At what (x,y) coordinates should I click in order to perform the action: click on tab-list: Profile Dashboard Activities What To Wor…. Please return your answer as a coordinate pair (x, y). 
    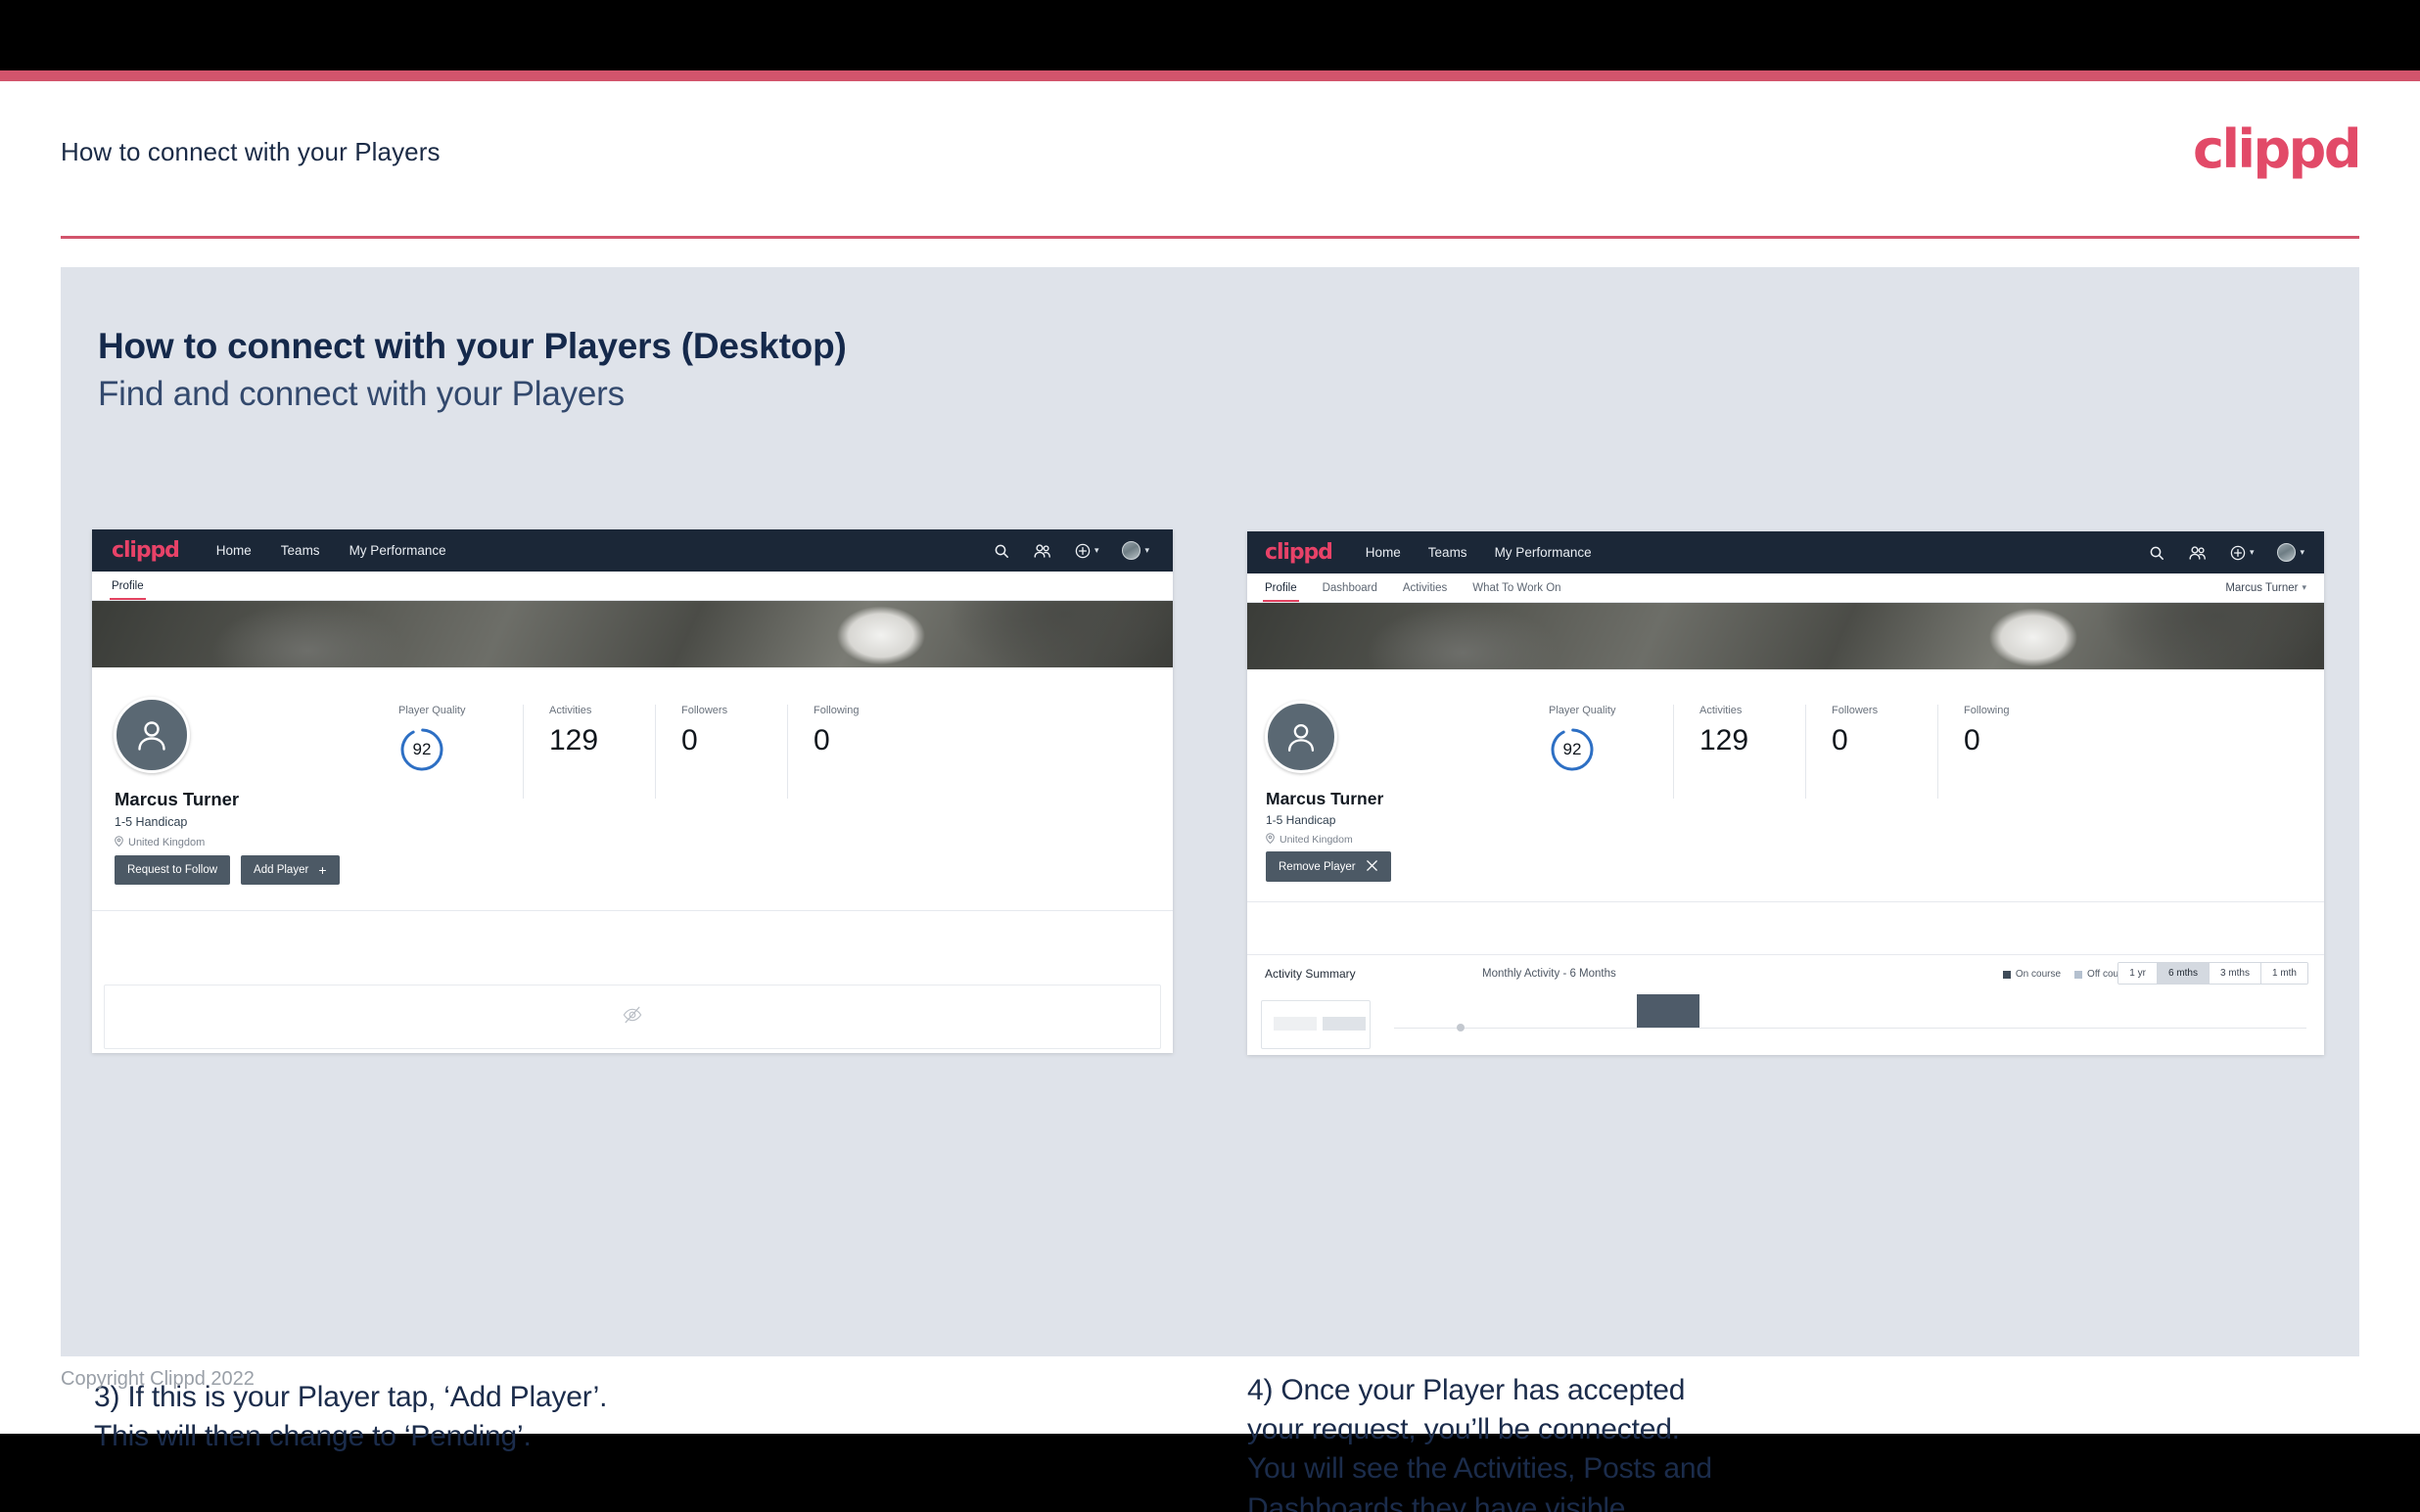
    Looking at the image, I should click on (1404, 587).